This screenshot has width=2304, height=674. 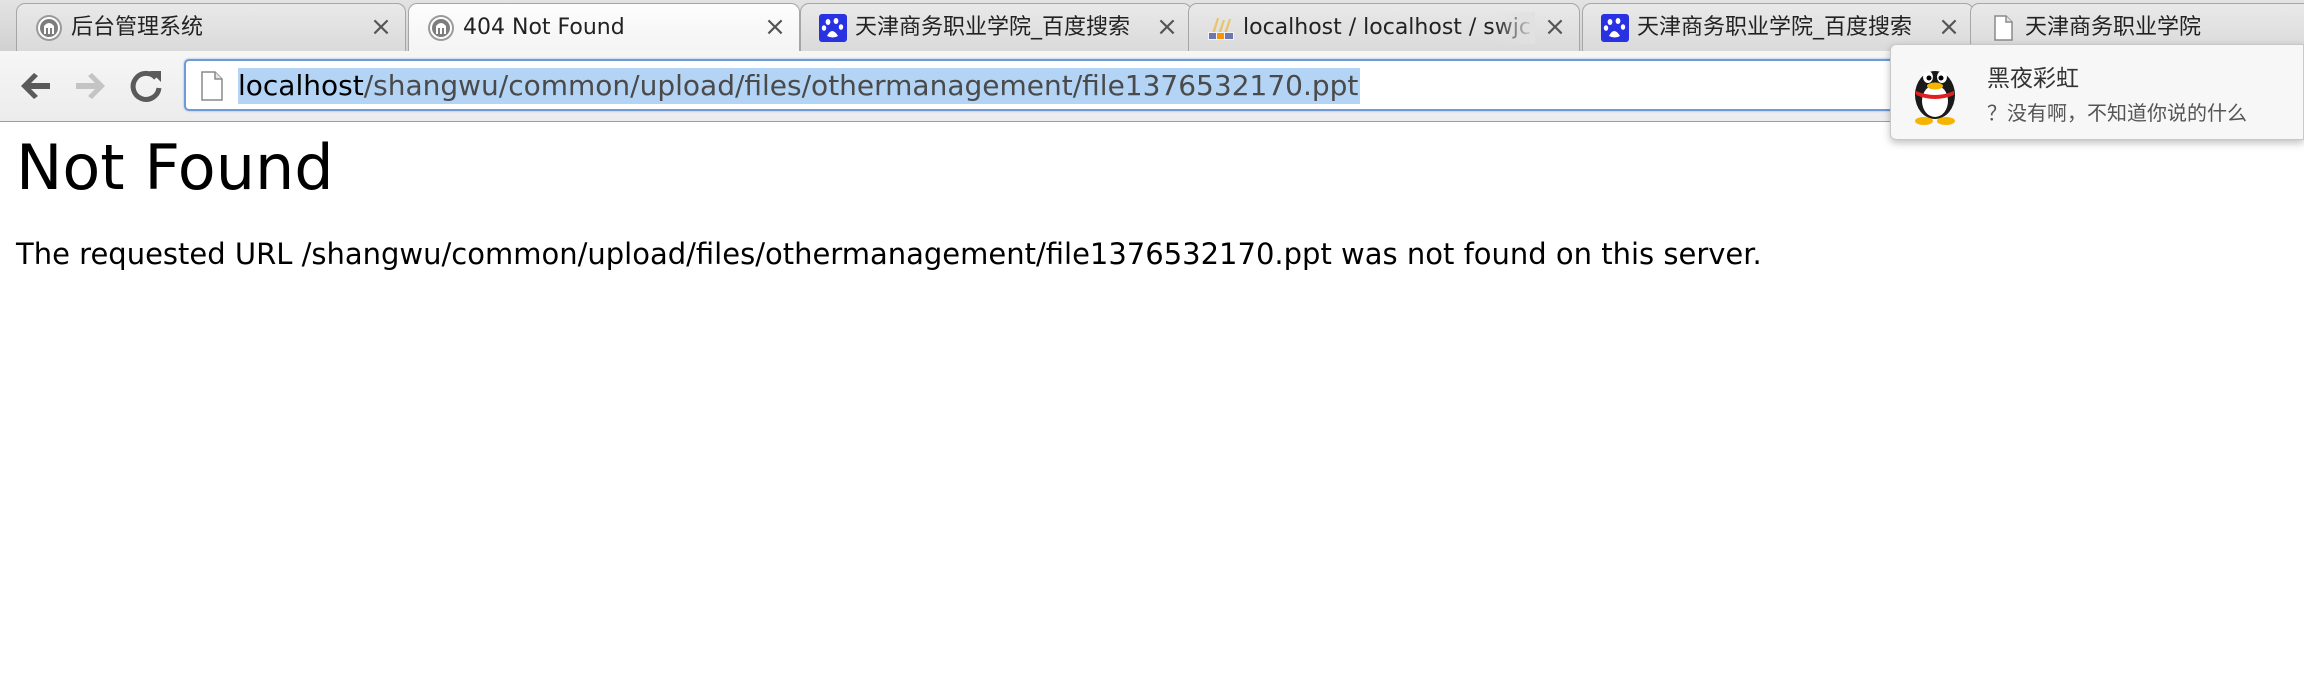 What do you see at coordinates (175, 167) in the screenshot?
I see `page-heading: Not Found` at bounding box center [175, 167].